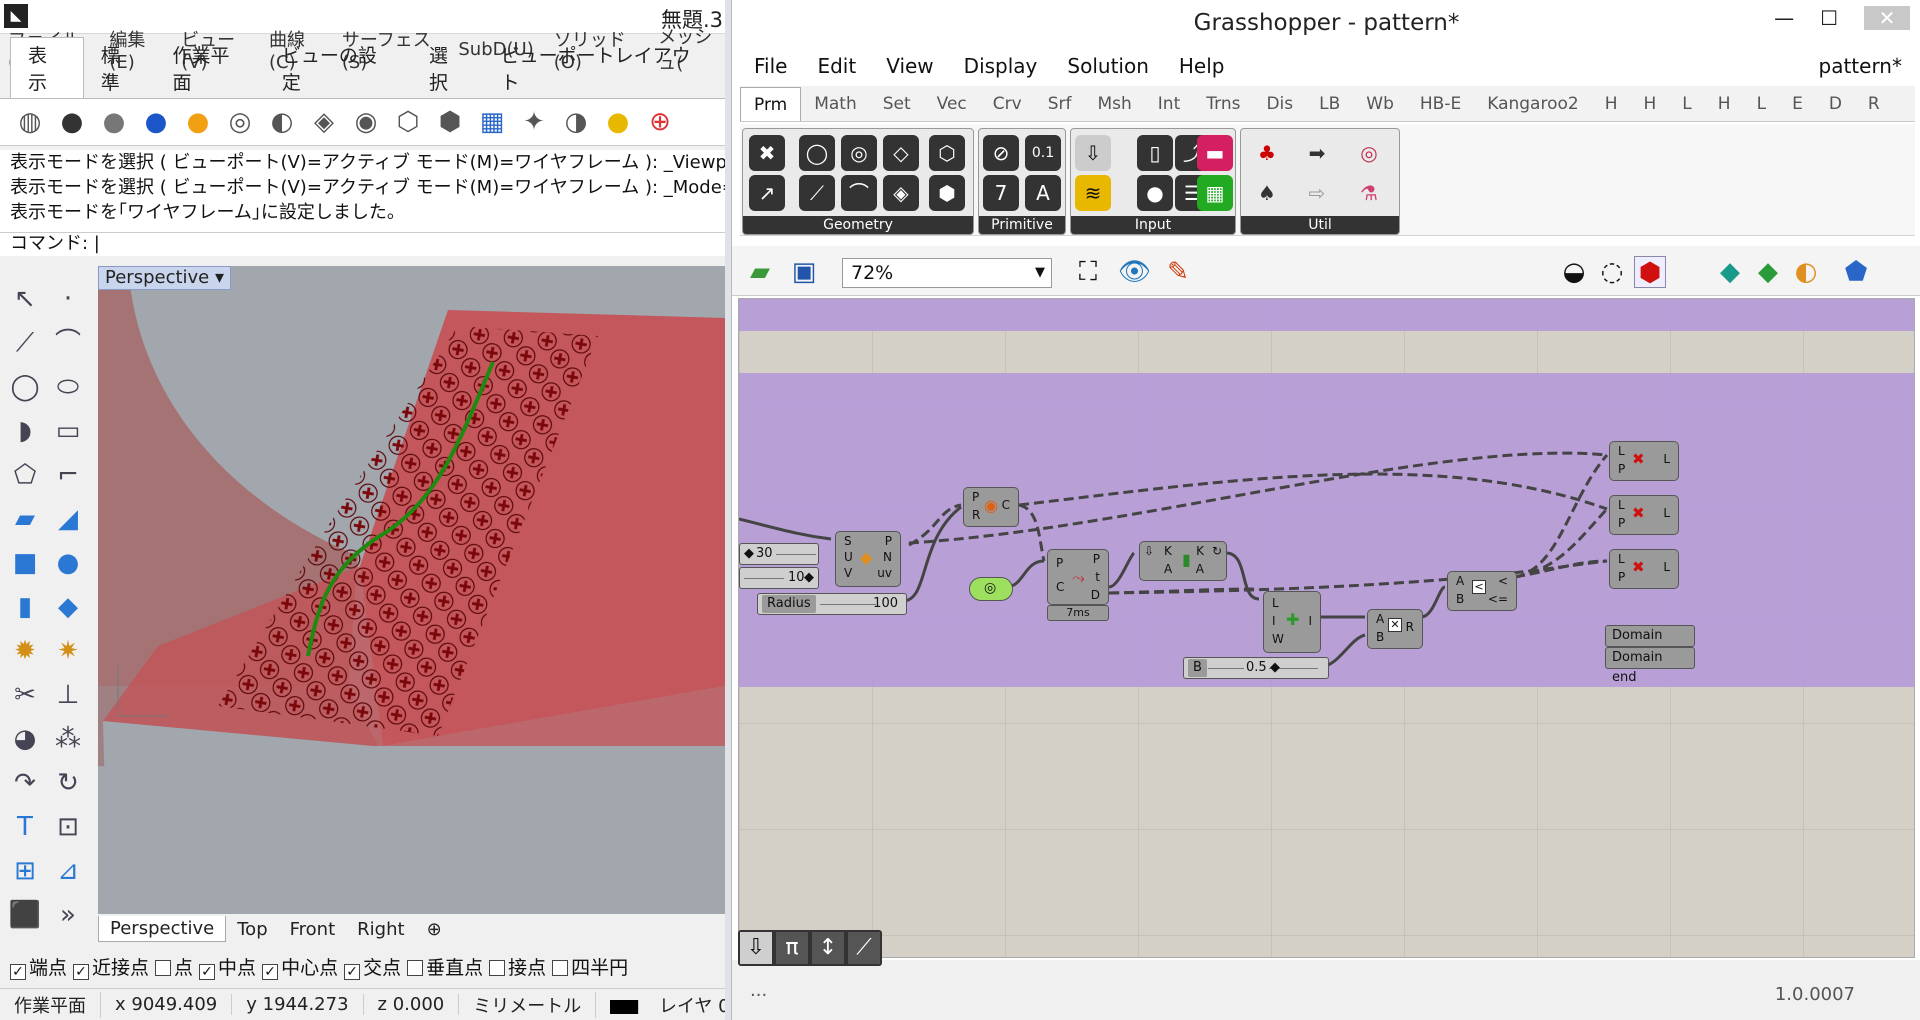  Describe the element at coordinates (817, 193) in the screenshot. I see `line-param-icon: ⟋` at that location.